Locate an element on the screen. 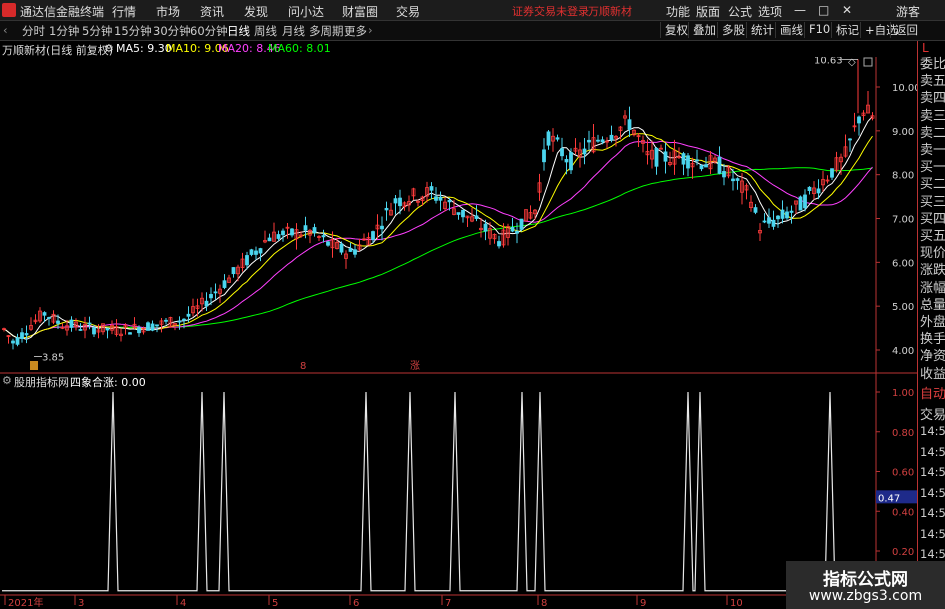 The height and width of the screenshot is (609, 945). trade-time-3: 14:56 is located at coordinates (932, 492).